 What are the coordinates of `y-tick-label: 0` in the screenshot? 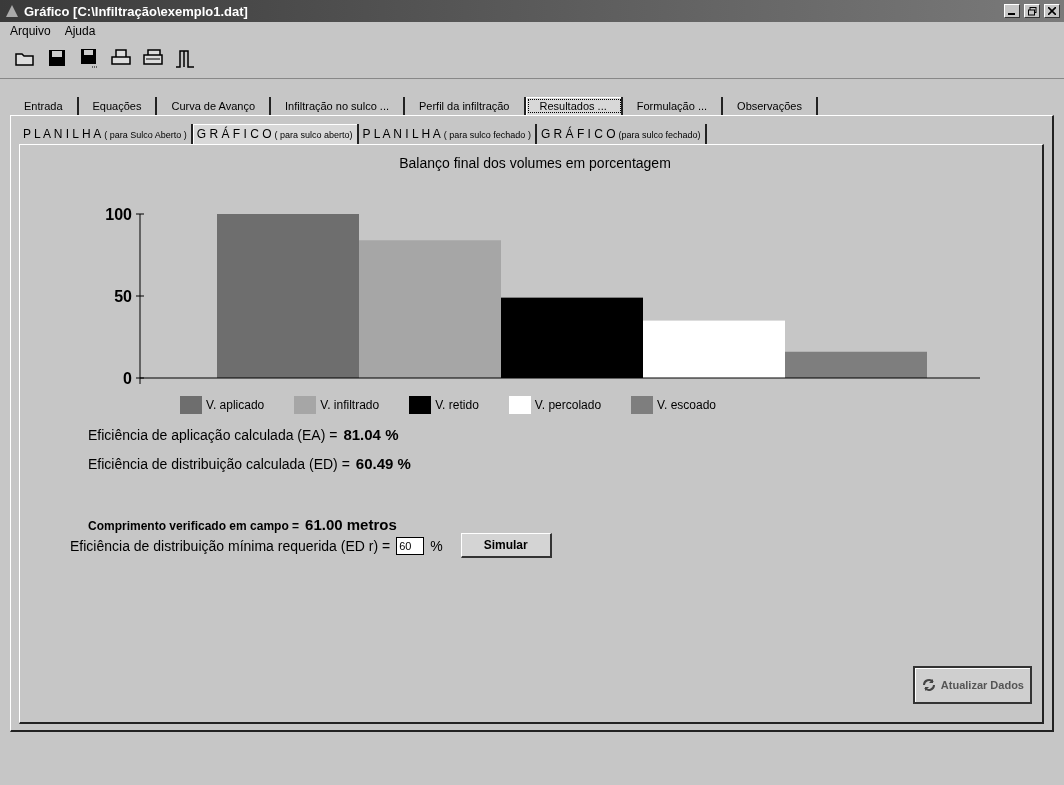 It's located at (127, 378).